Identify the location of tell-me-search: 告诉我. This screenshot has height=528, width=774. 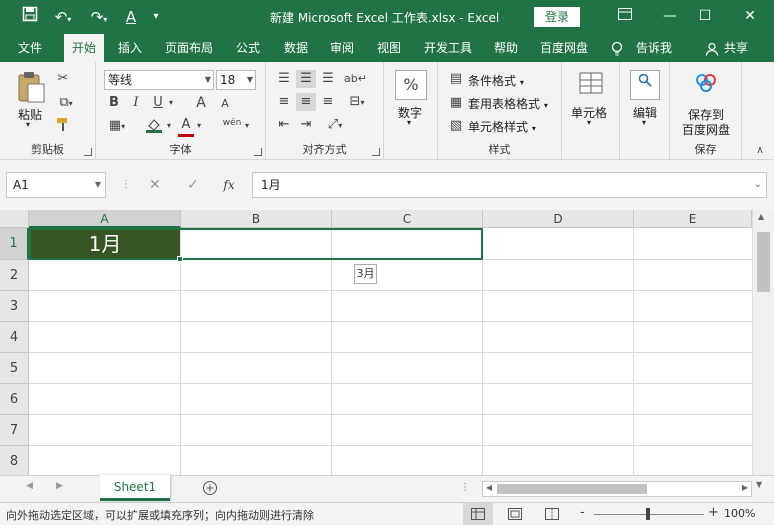
(654, 48).